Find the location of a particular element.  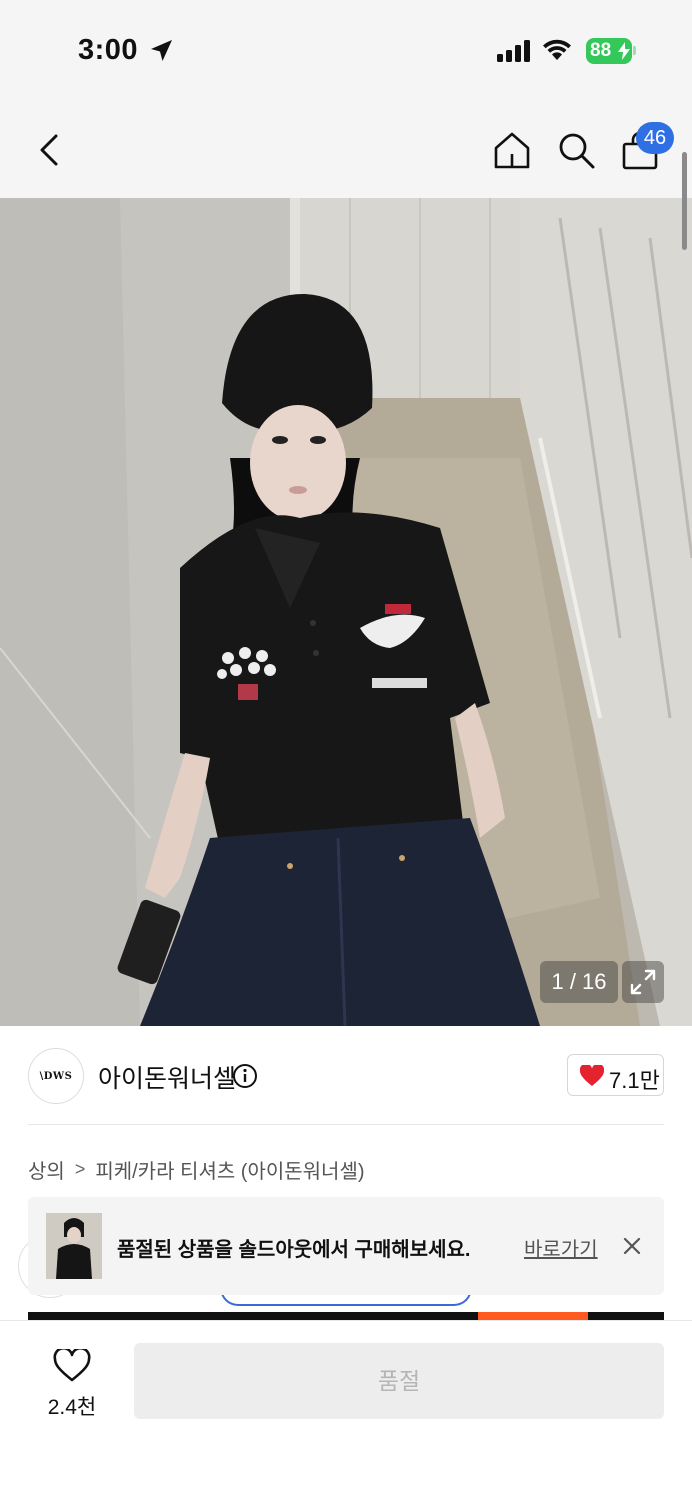

bottom-action-bar: 2.4천 품절 is located at coordinates (346, 1410).